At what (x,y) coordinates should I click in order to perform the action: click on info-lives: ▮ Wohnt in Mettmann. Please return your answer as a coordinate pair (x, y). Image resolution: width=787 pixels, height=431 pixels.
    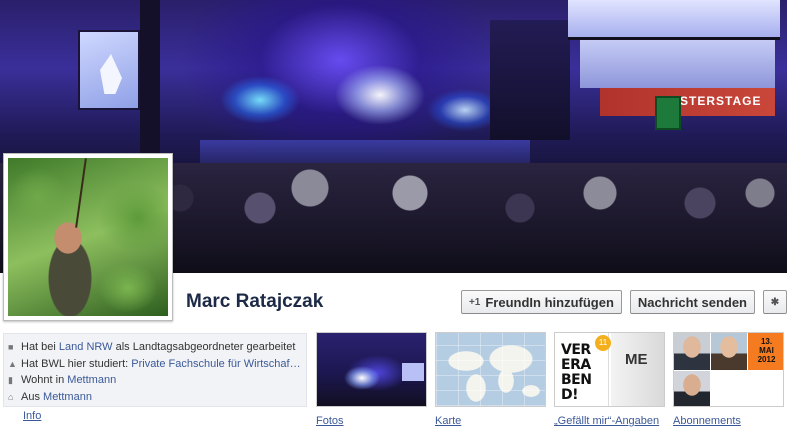
    Looking at the image, I should click on (157, 380).